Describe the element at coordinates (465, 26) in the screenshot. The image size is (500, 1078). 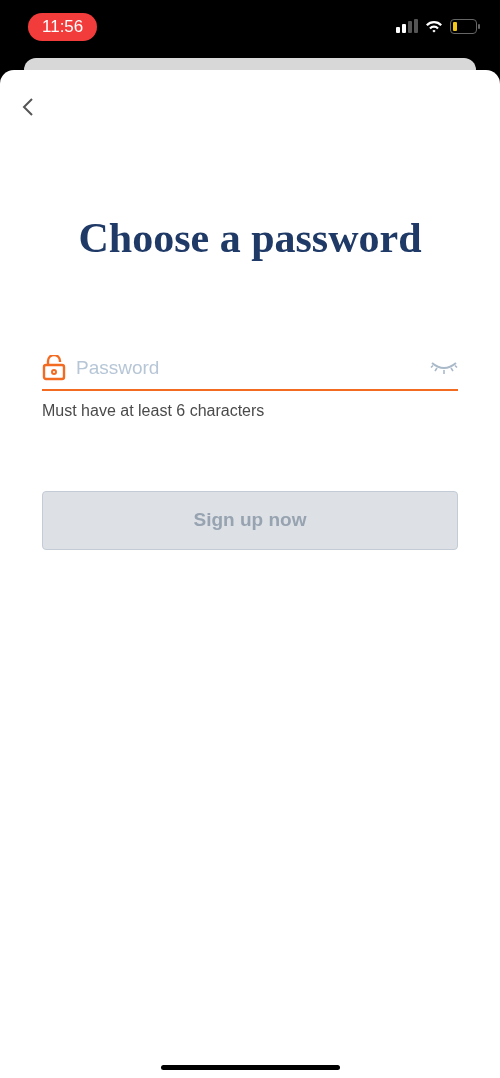
I see `battery-icon` at that location.